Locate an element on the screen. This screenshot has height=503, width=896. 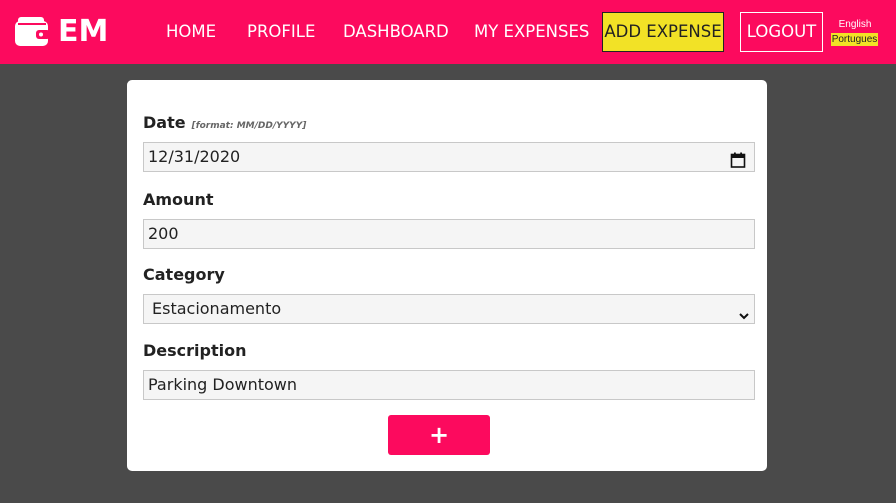
language-portuguese-option: Portugues is located at coordinates (854, 39).